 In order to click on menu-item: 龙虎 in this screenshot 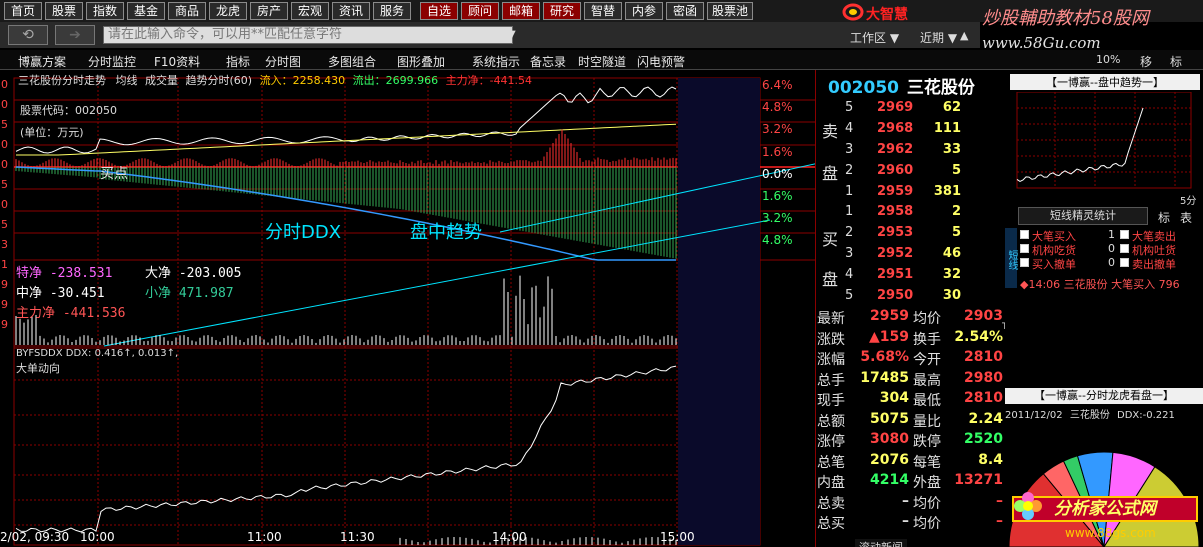, I will do `click(228, 11)`.